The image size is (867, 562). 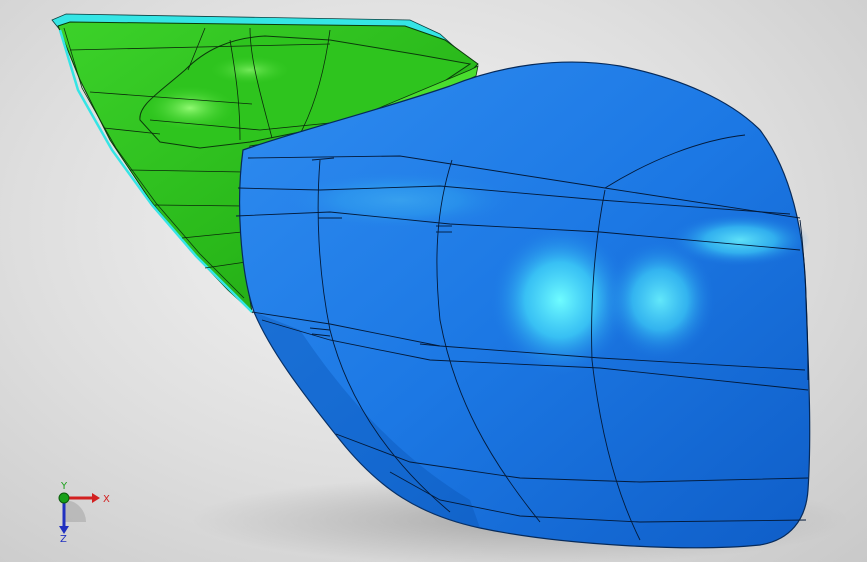 I want to click on coordinate-triad: X Y Z, so click(x=84, y=511).